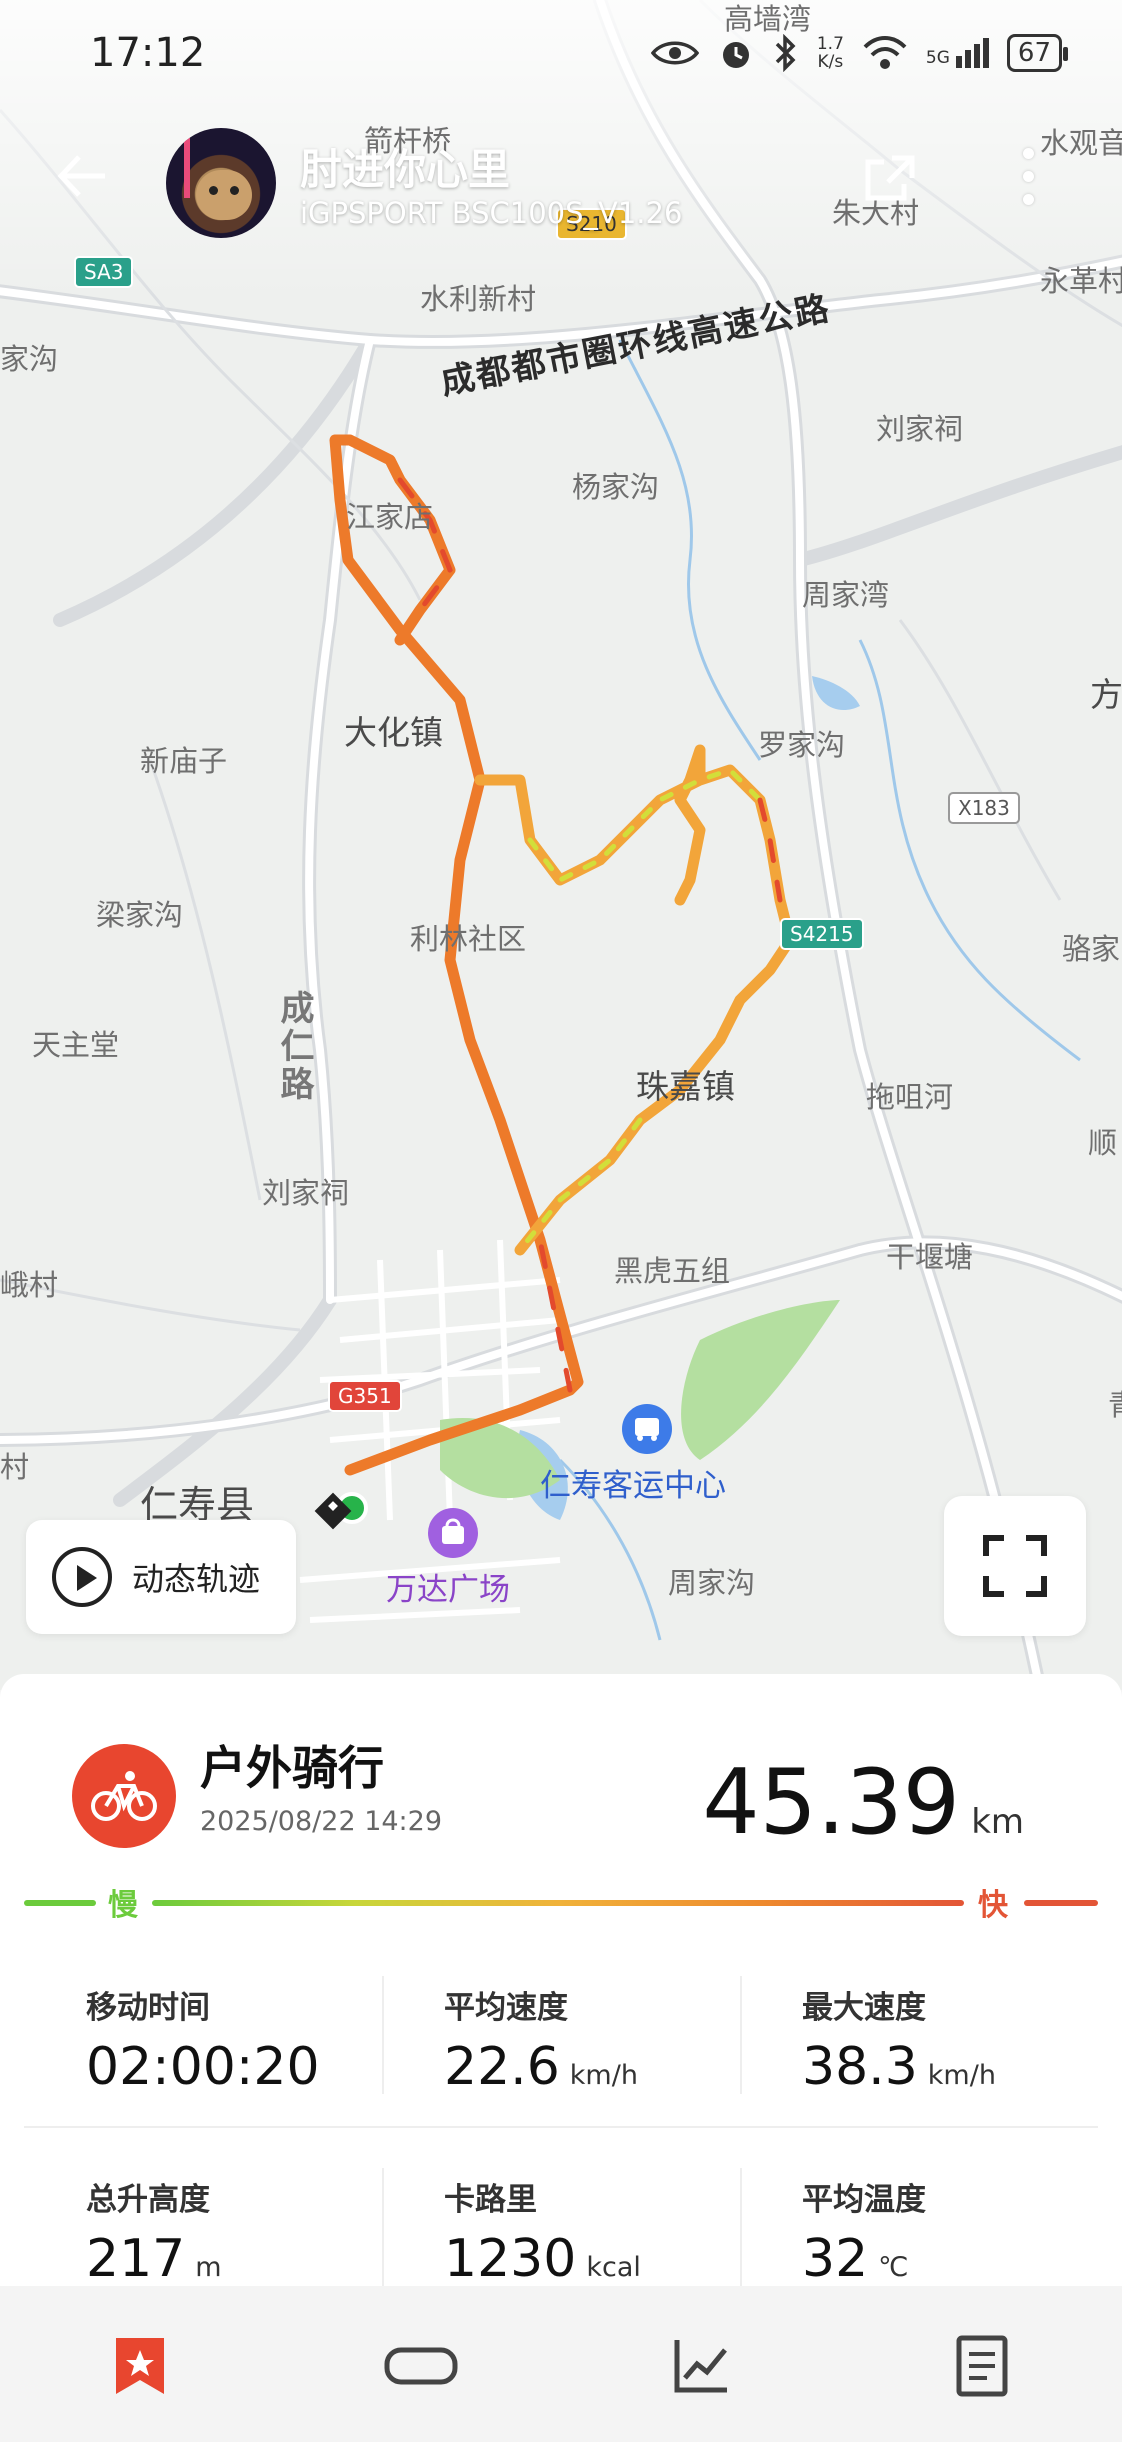 The width and height of the screenshot is (1122, 2442). Describe the element at coordinates (390, 517) in the screenshot. I see `place-label: 江家店` at that location.